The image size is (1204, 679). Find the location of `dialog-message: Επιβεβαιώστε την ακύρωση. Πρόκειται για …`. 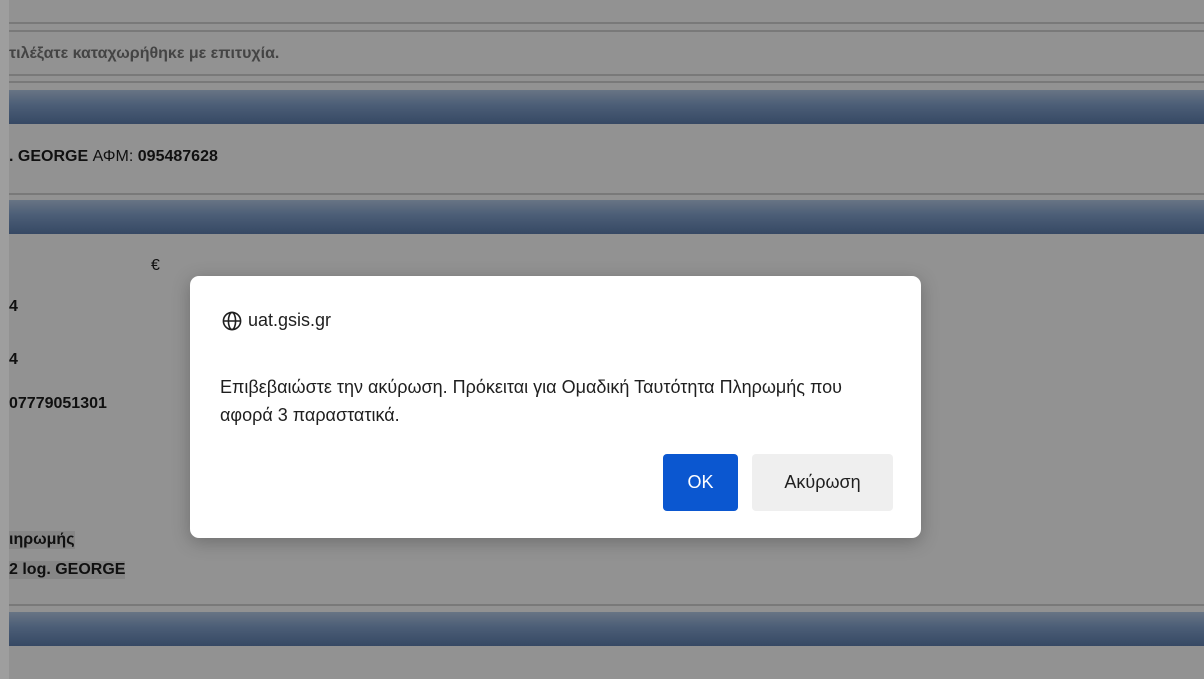

dialog-message: Επιβεβαιώστε την ακύρωση. Πρόκειται για … is located at coordinates (531, 401).